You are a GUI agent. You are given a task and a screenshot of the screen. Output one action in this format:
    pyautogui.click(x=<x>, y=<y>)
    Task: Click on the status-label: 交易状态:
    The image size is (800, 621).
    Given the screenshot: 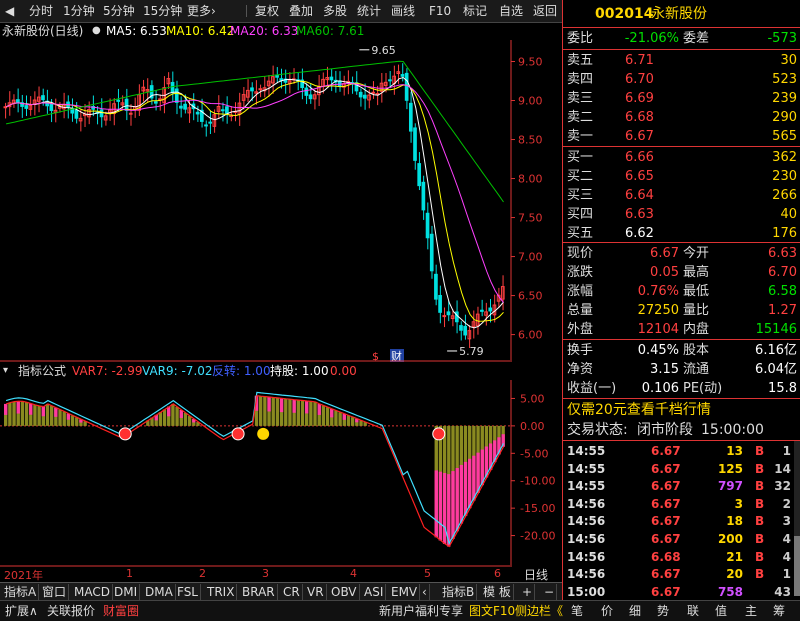 What is the action you would take?
    pyautogui.click(x=597, y=430)
    